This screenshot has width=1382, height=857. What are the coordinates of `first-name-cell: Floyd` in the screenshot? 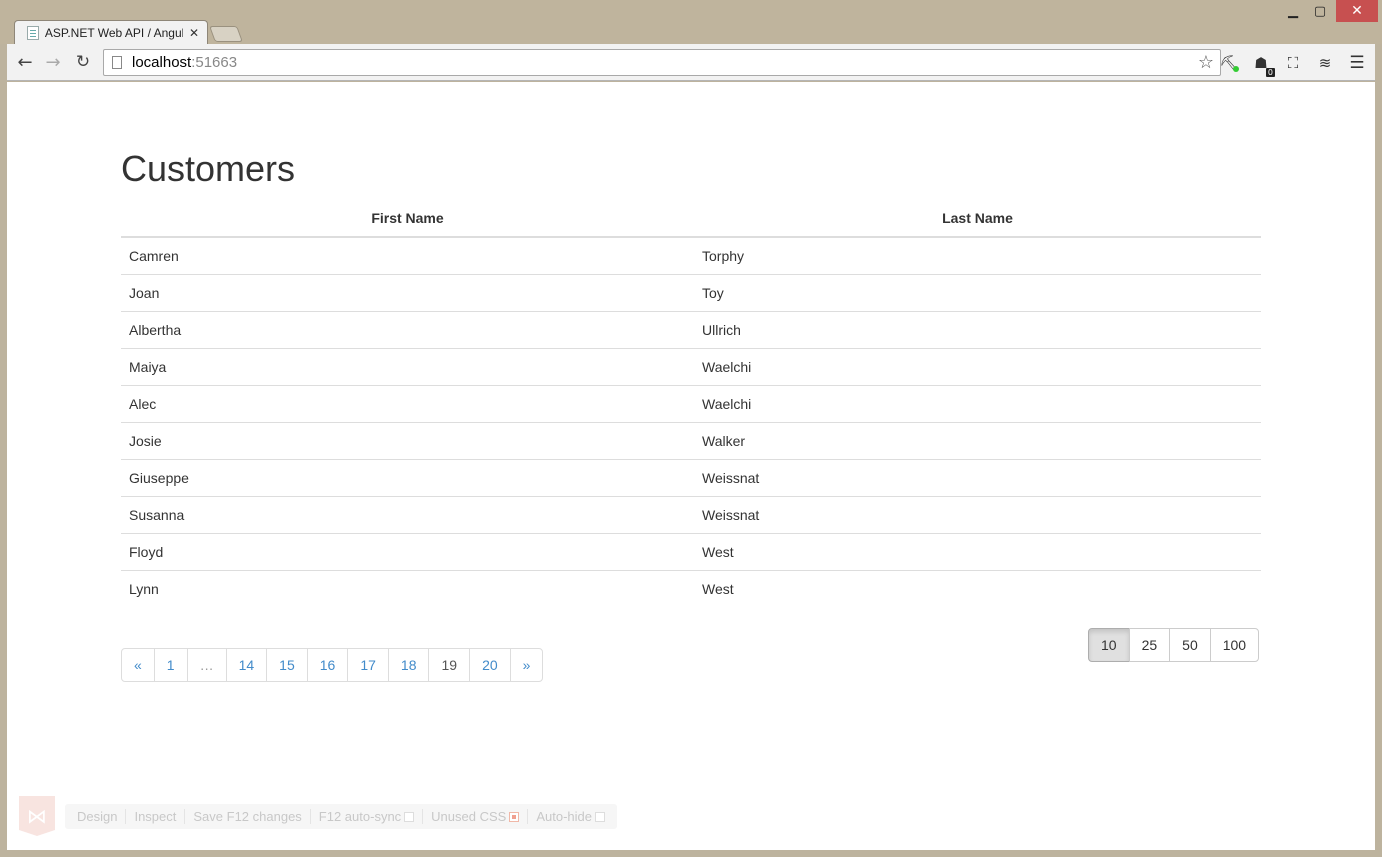 It's located at (407, 551).